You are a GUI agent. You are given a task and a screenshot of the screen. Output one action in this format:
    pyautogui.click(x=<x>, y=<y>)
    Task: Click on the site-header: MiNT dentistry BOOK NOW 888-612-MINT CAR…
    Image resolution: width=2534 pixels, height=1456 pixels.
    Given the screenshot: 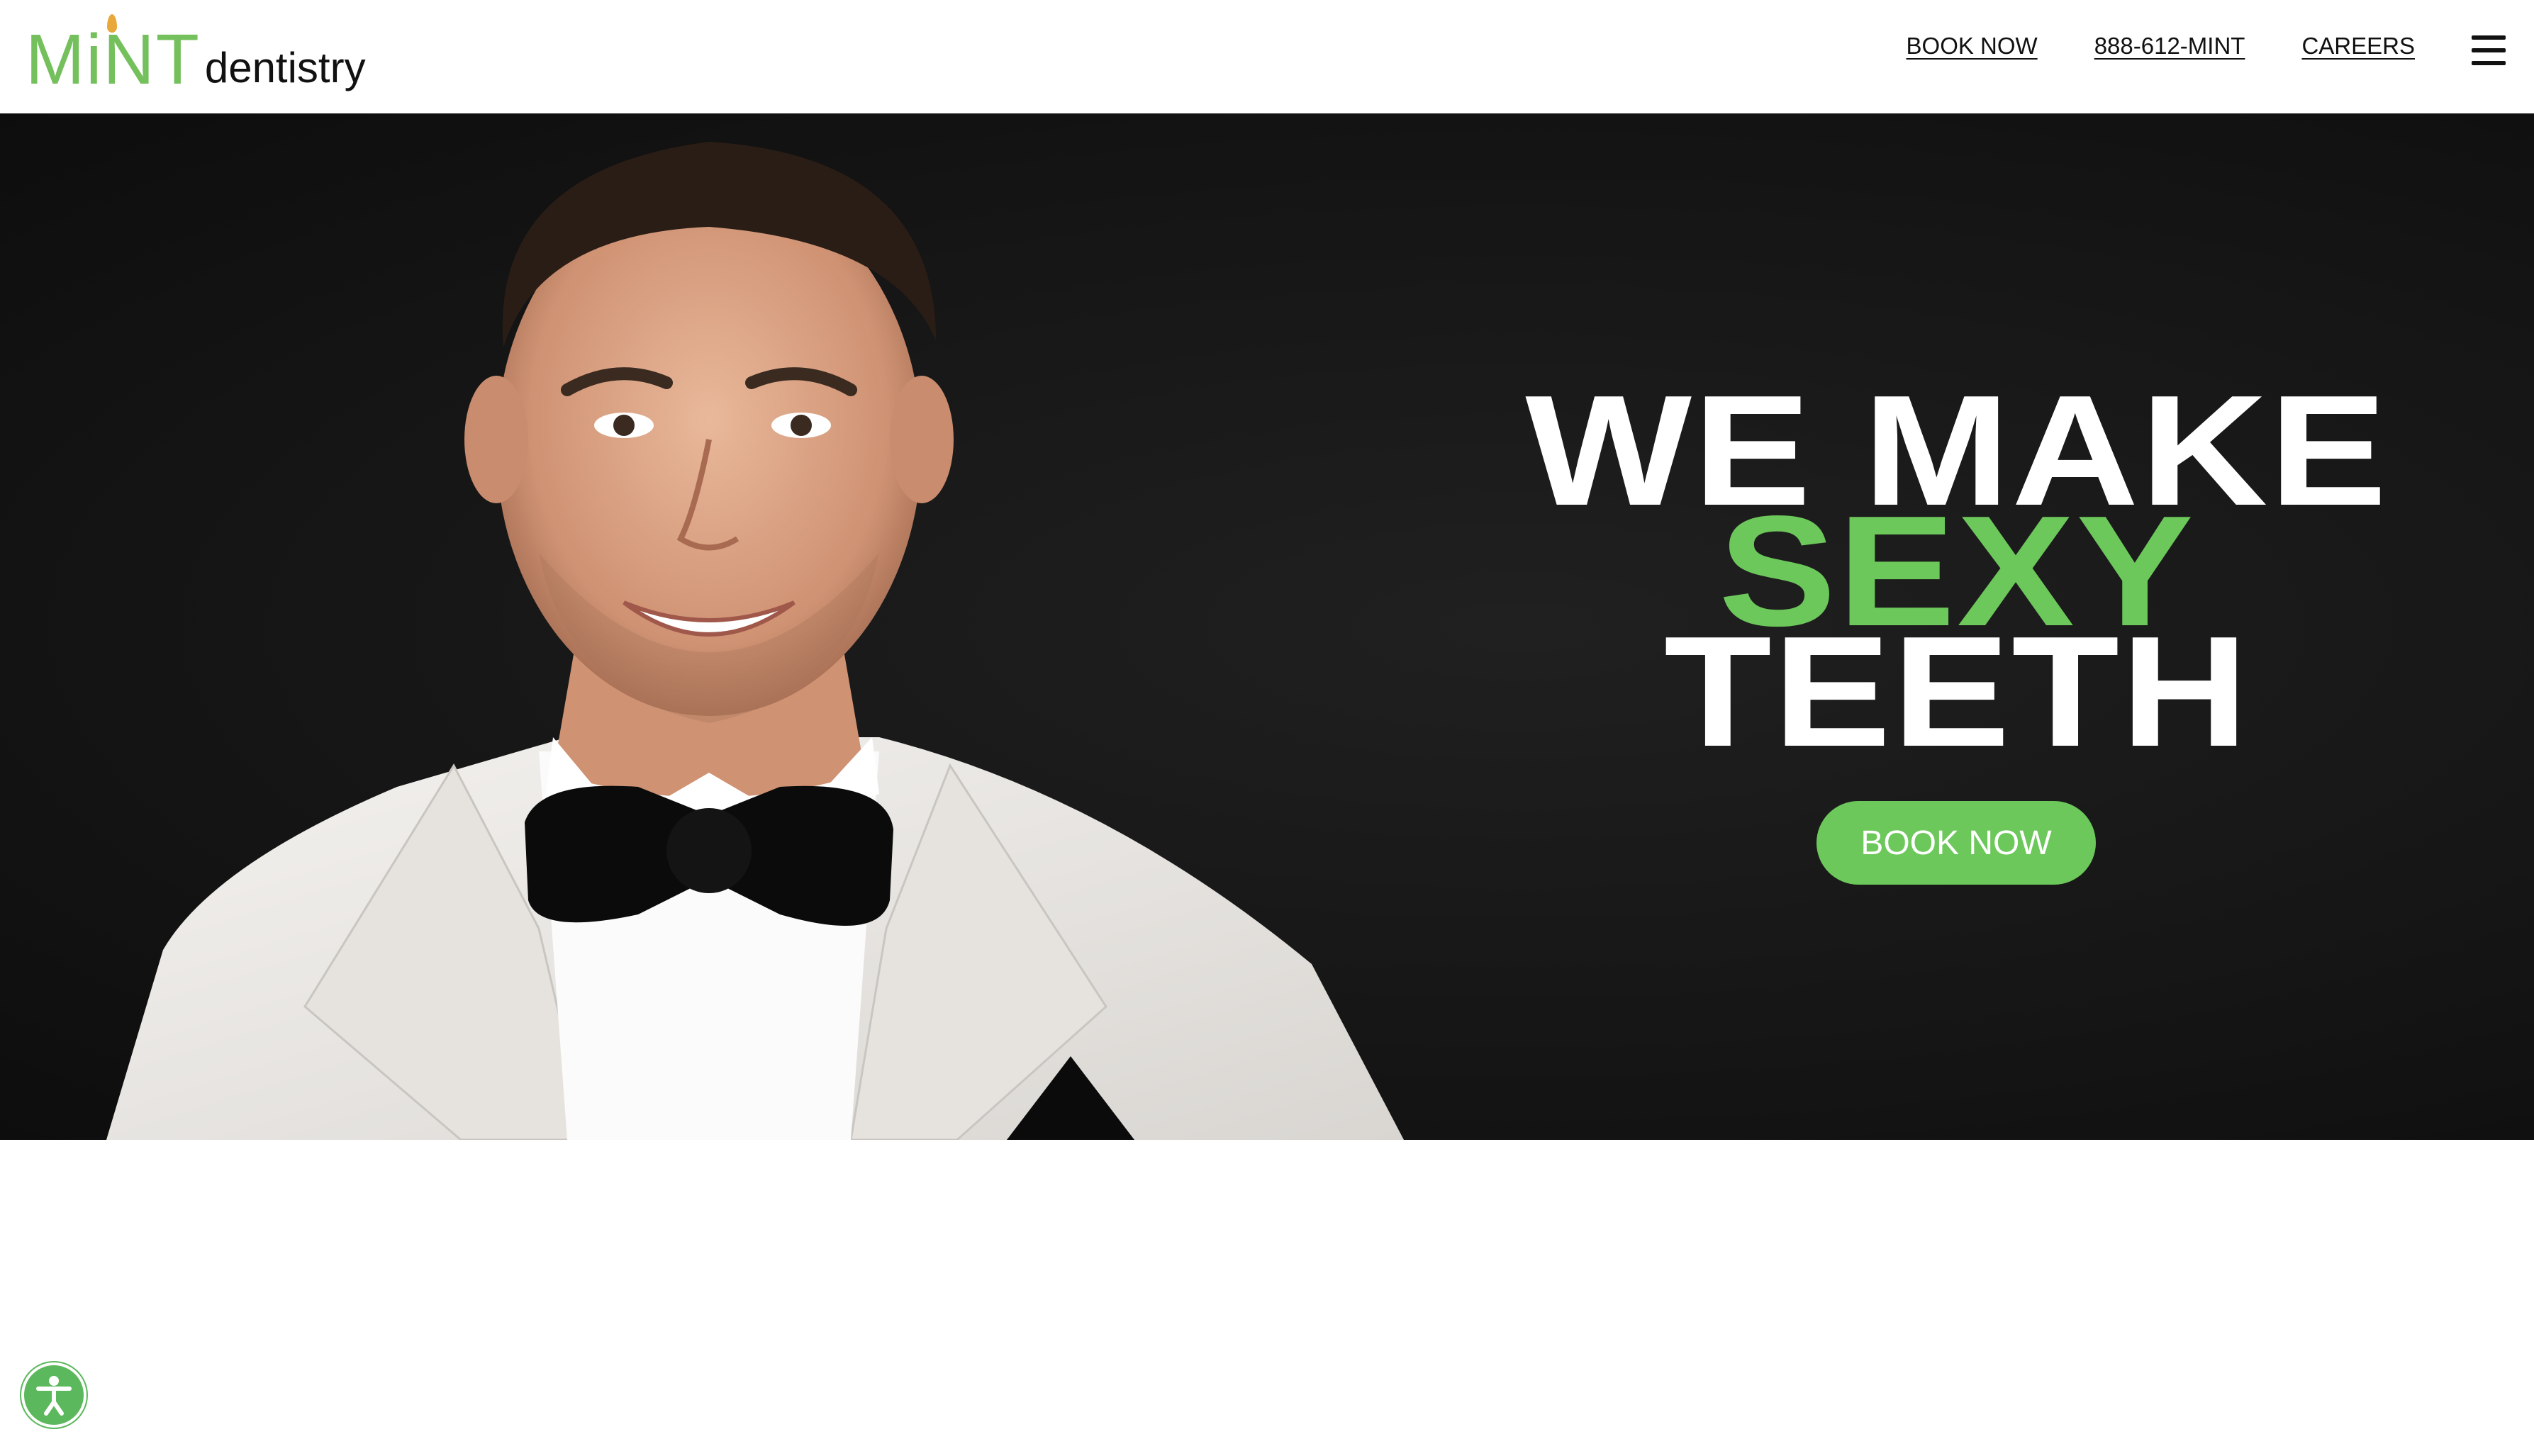 What is the action you would take?
    pyautogui.click(x=1267, y=57)
    